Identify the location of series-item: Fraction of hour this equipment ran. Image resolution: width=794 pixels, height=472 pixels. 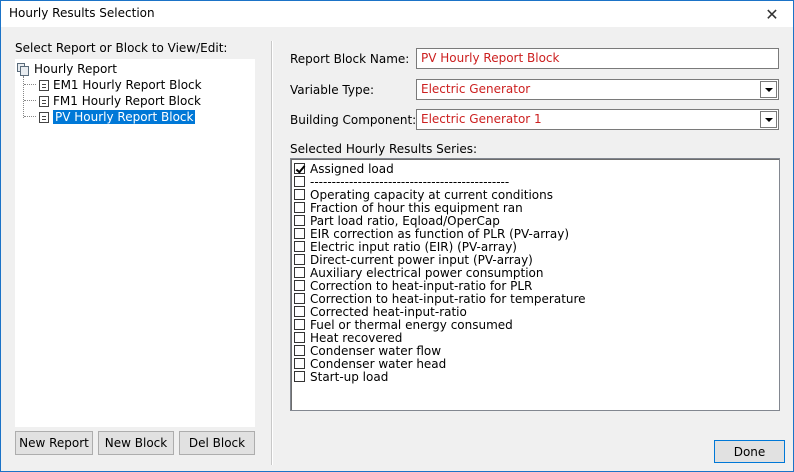
(408, 207).